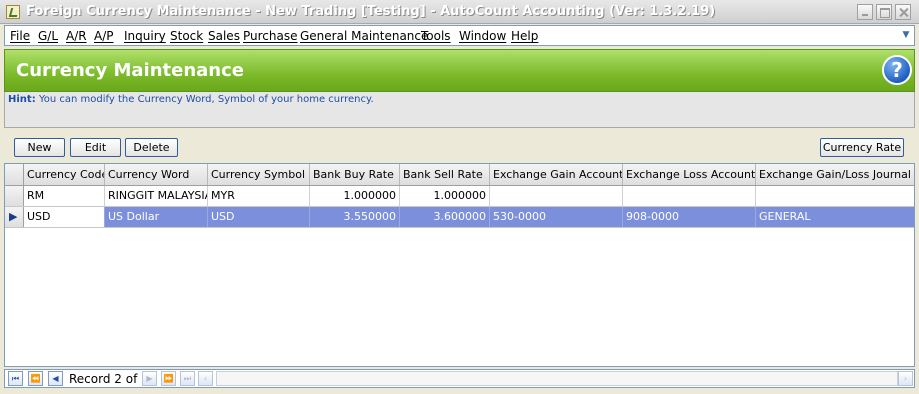  I want to click on previous-record-icon: ◀, so click(55, 378).